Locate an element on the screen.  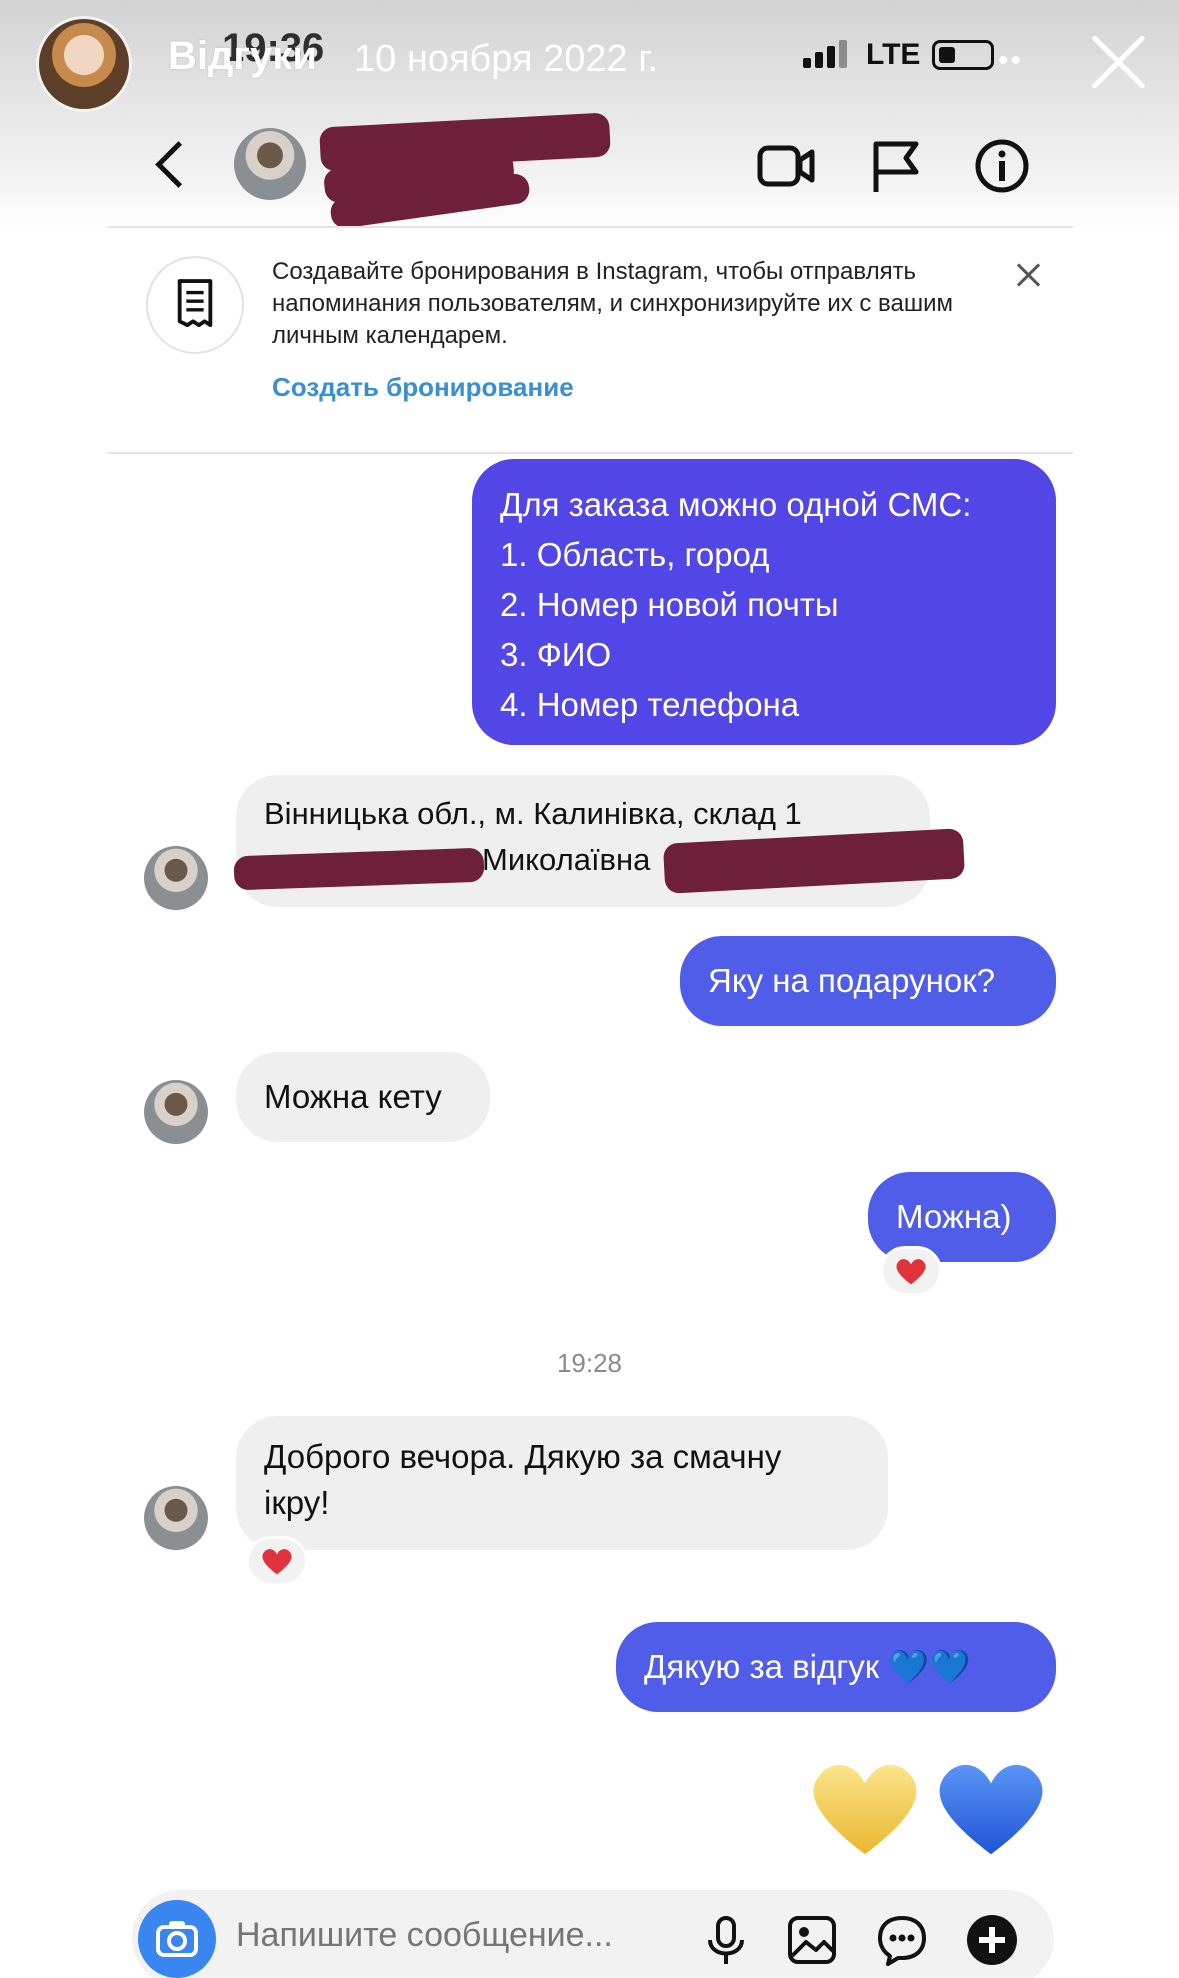
battery-icon is located at coordinates (963, 55).